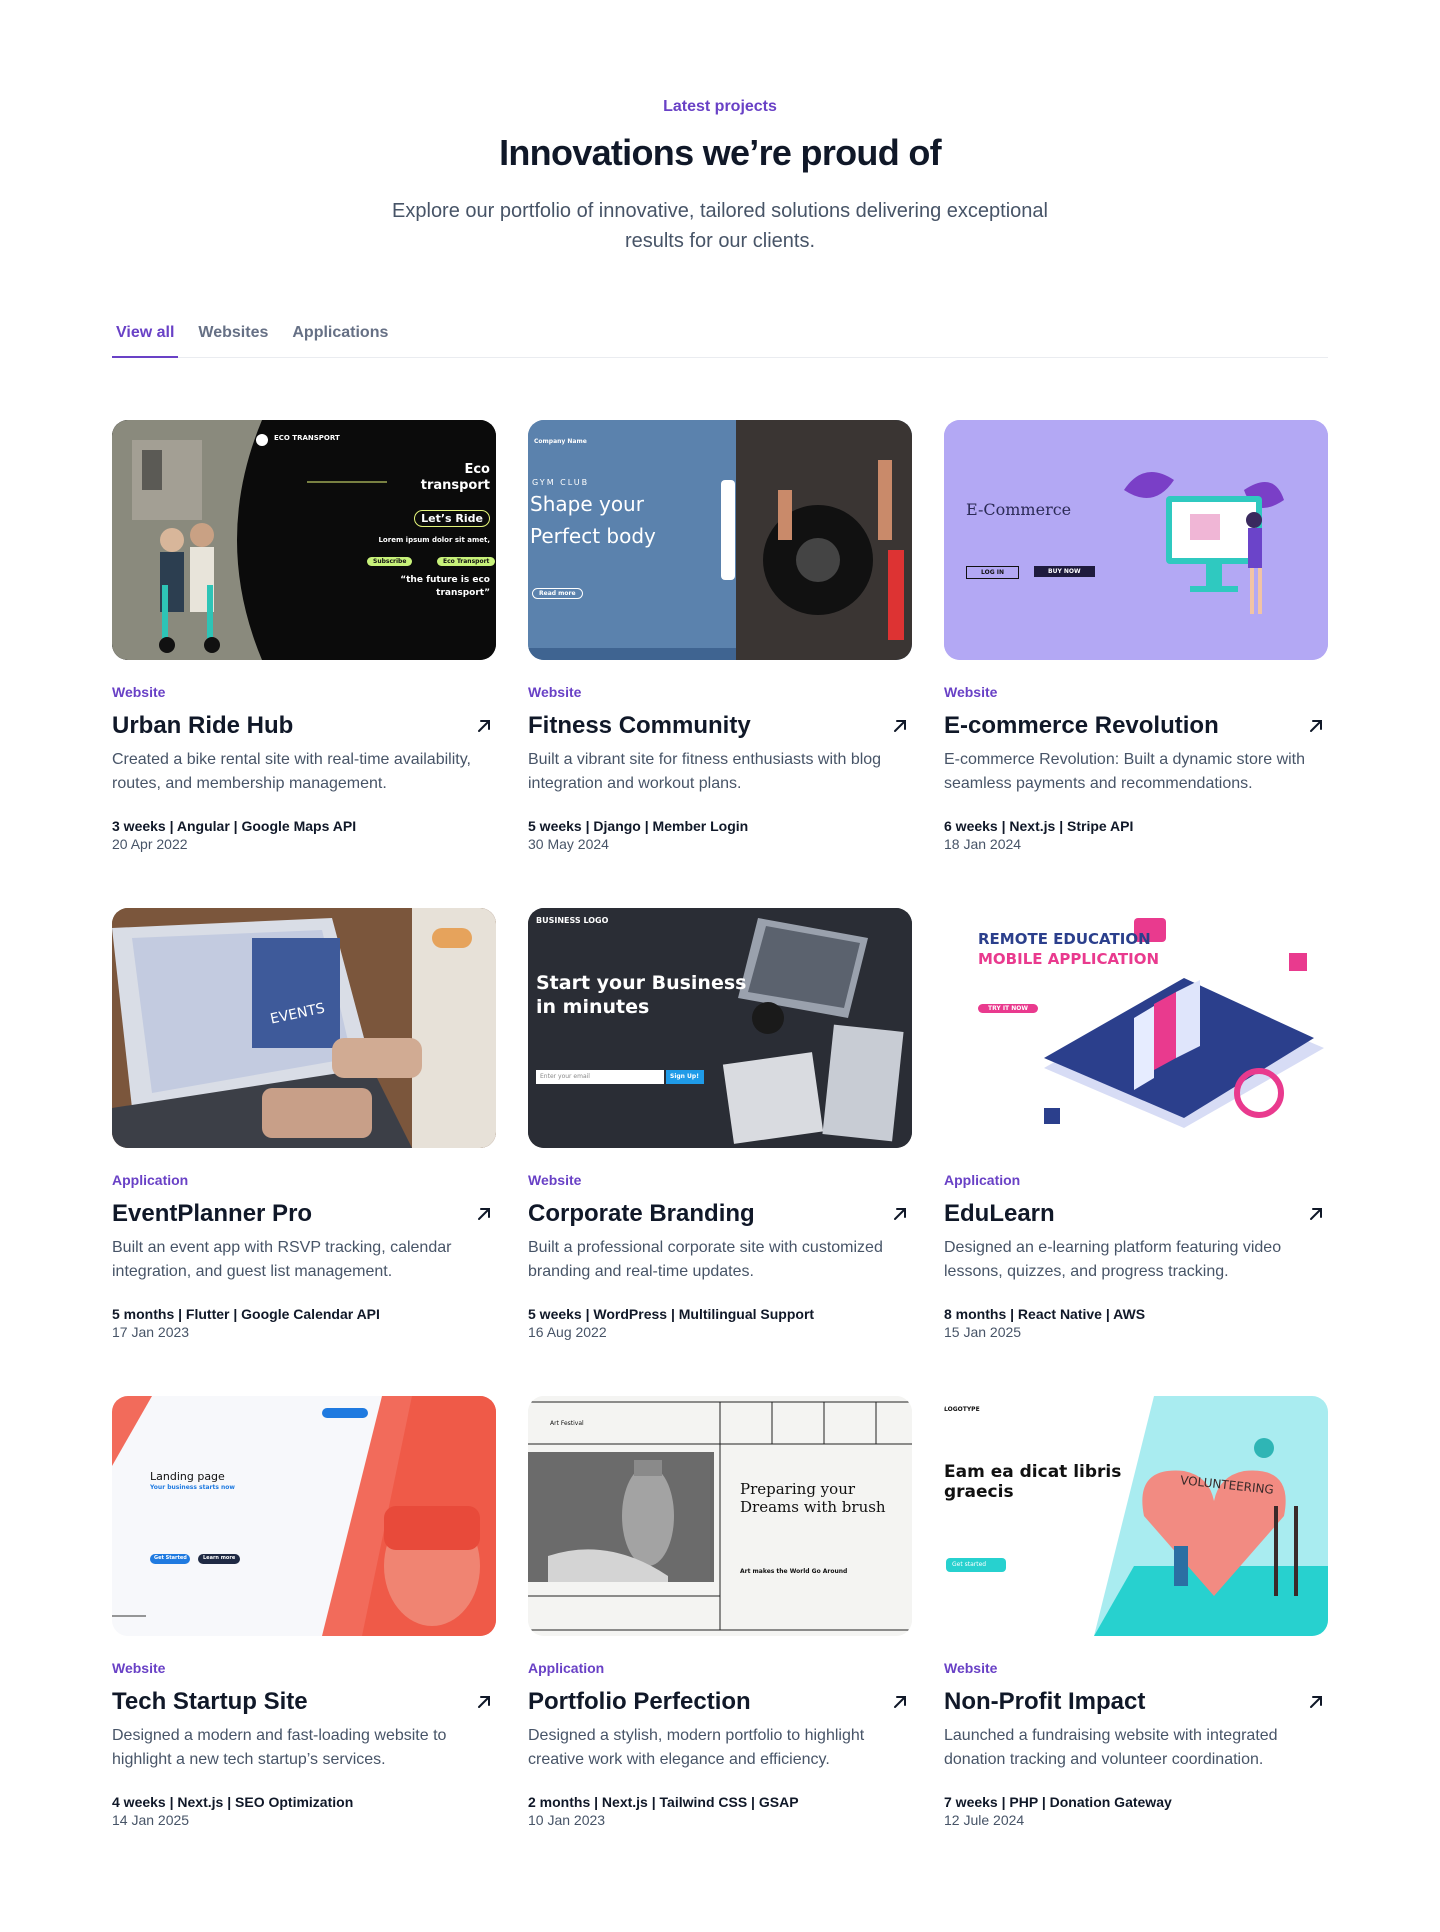  I want to click on thumbnail-cta: Let’s Ride, so click(452, 518).